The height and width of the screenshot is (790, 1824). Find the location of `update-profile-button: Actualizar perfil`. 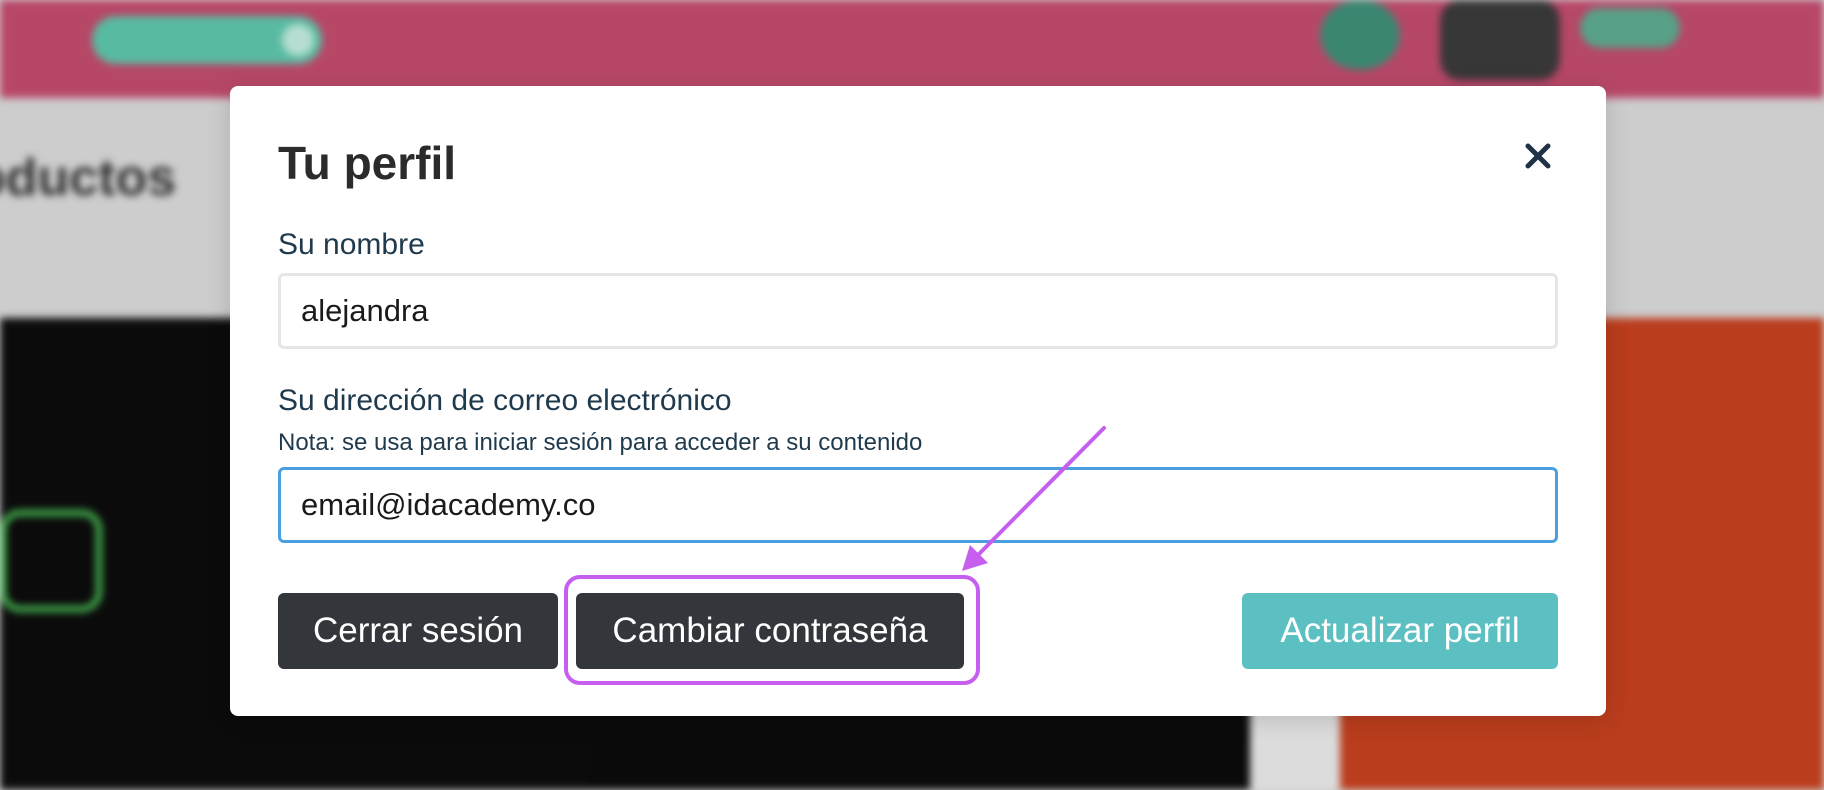

update-profile-button: Actualizar perfil is located at coordinates (1400, 631).